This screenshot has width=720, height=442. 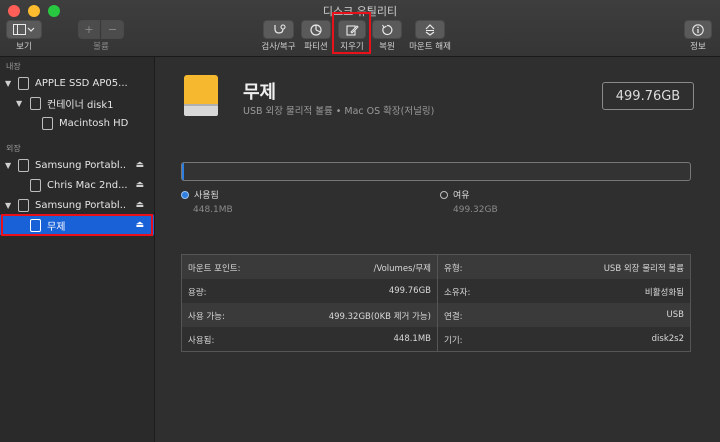 I want to click on info-row: 기기: disk2s2, so click(x=564, y=339).